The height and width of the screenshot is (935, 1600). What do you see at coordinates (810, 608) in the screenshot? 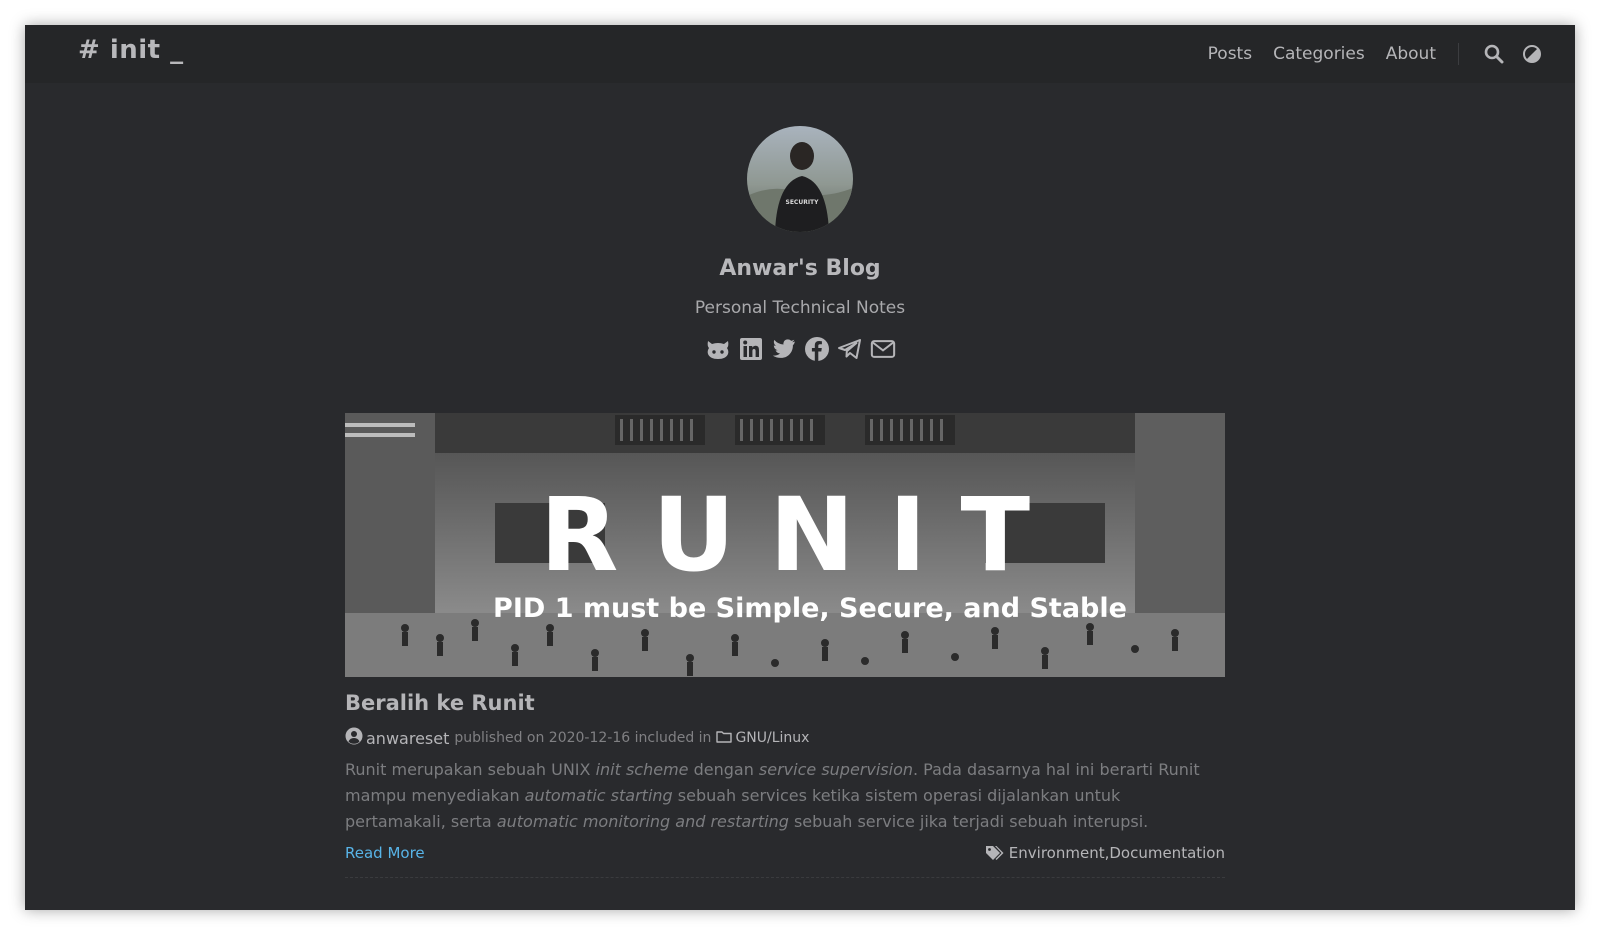
I see `cover-subtitle: PID 1 must be Simple, Secure, and Stable` at bounding box center [810, 608].